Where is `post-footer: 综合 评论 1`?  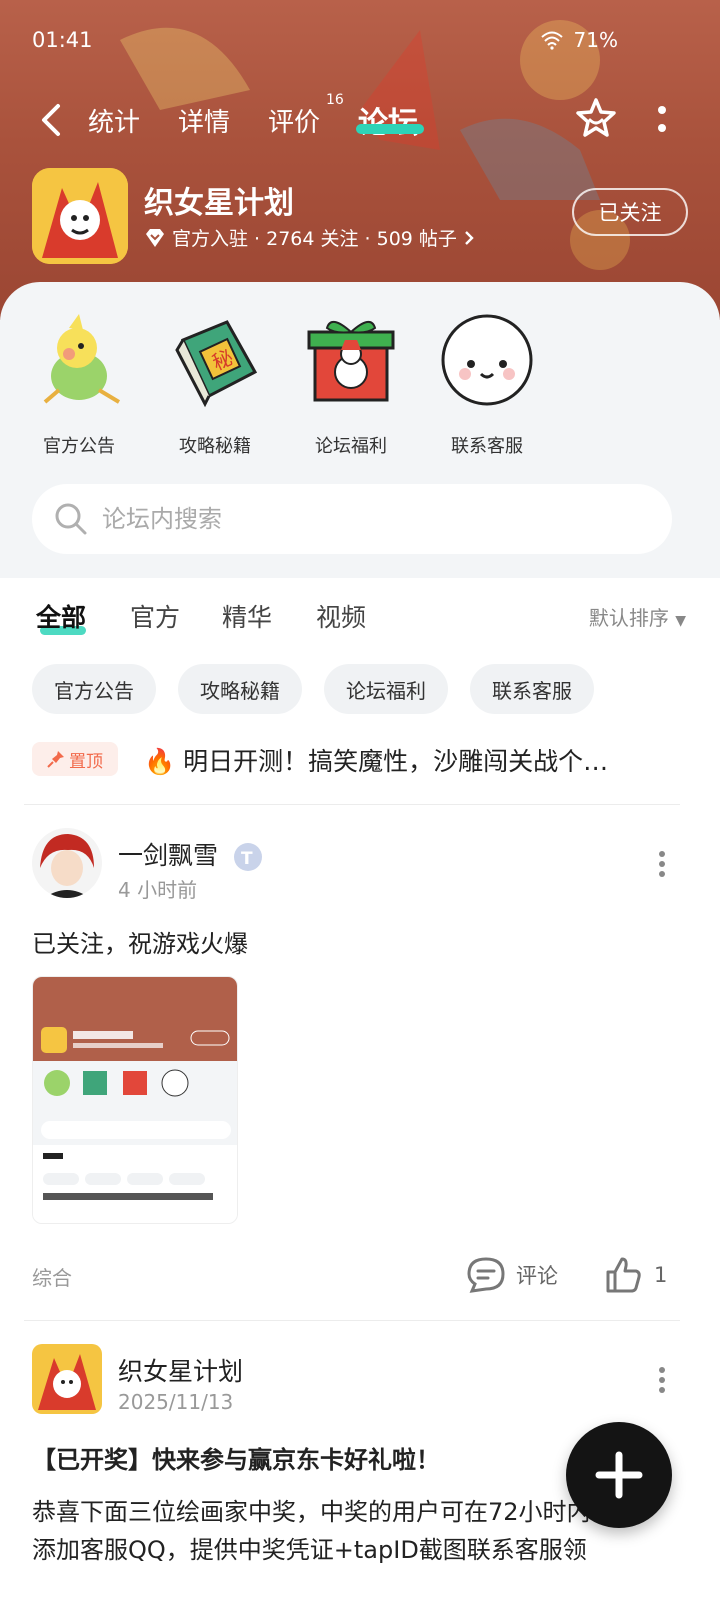 post-footer: 综合 评论 1 is located at coordinates (360, 1276).